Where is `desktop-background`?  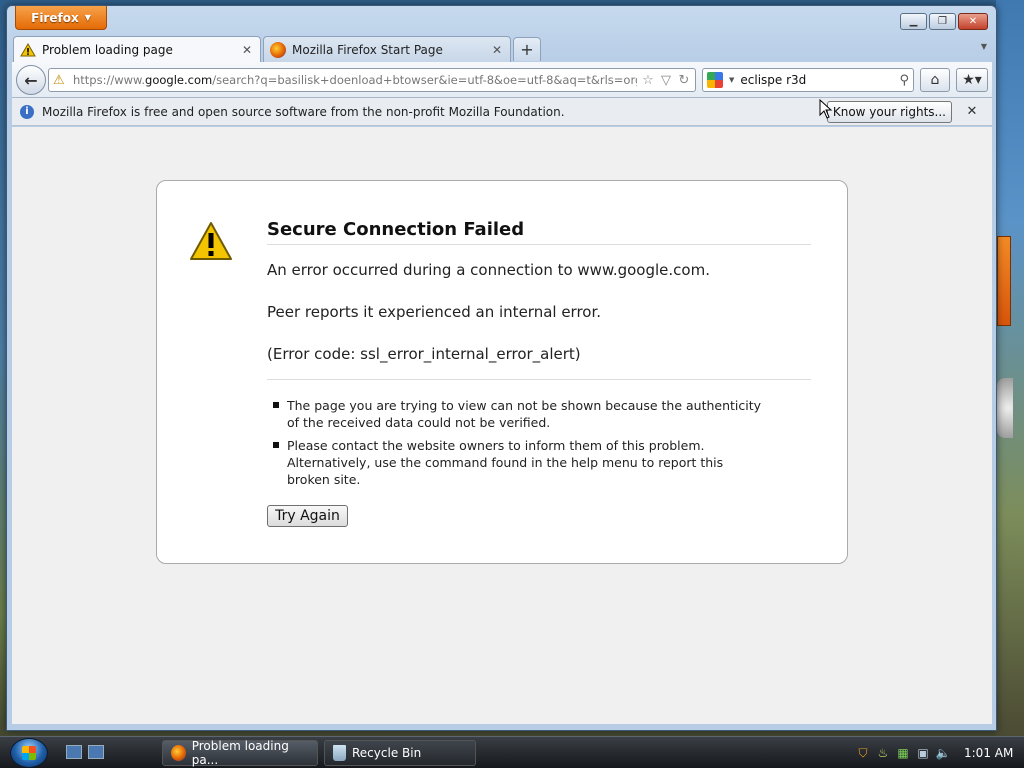
desktop-background is located at coordinates (1010, 368).